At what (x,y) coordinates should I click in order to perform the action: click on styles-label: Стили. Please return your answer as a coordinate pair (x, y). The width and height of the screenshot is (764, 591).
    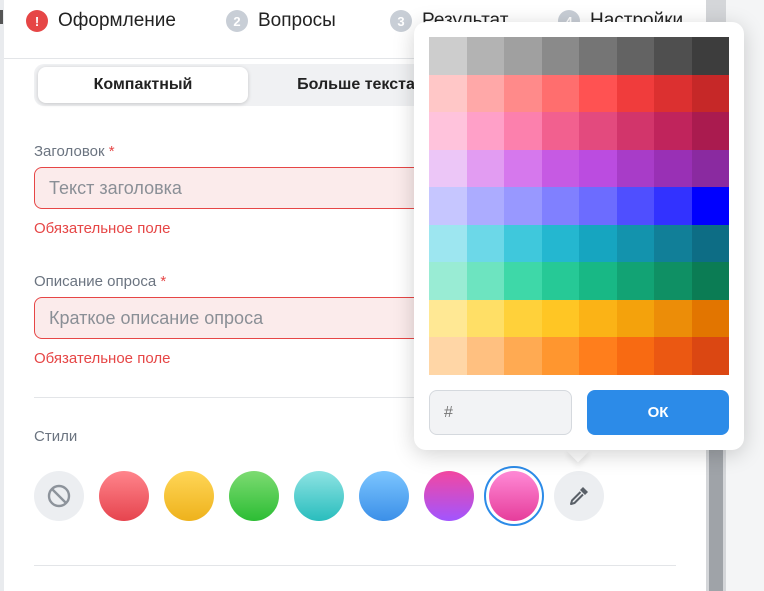
    Looking at the image, I should click on (56, 436).